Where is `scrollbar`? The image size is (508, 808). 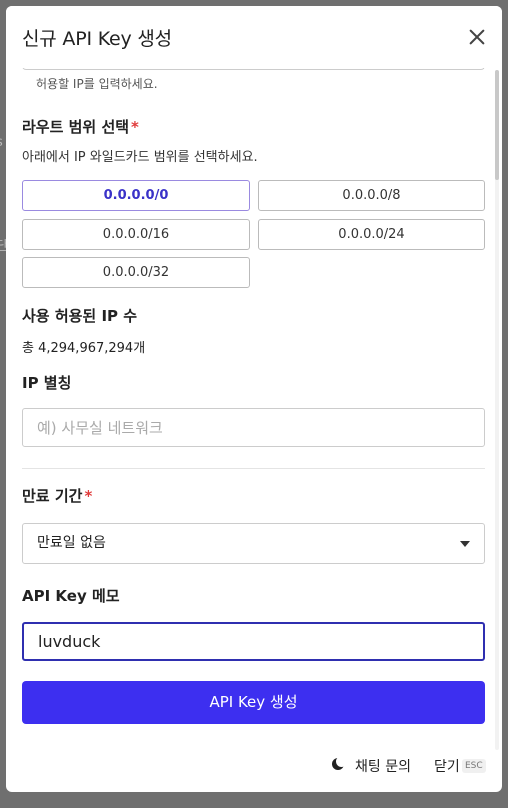 scrollbar is located at coordinates (497, 410).